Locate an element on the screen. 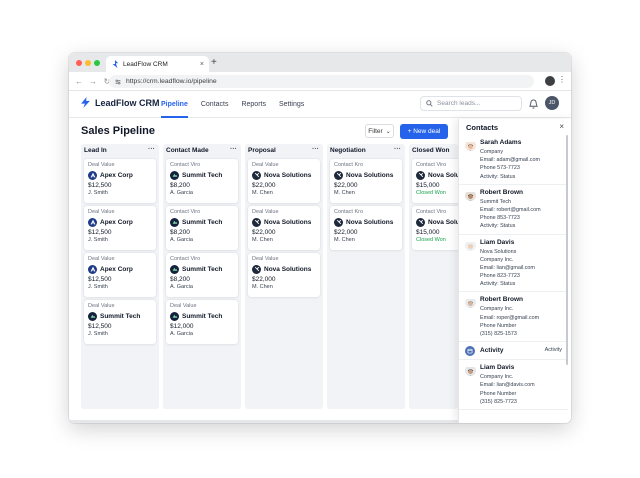  deal-card: Deal Value Summit Tech $12,500 J. Smith is located at coordinates (120, 322).